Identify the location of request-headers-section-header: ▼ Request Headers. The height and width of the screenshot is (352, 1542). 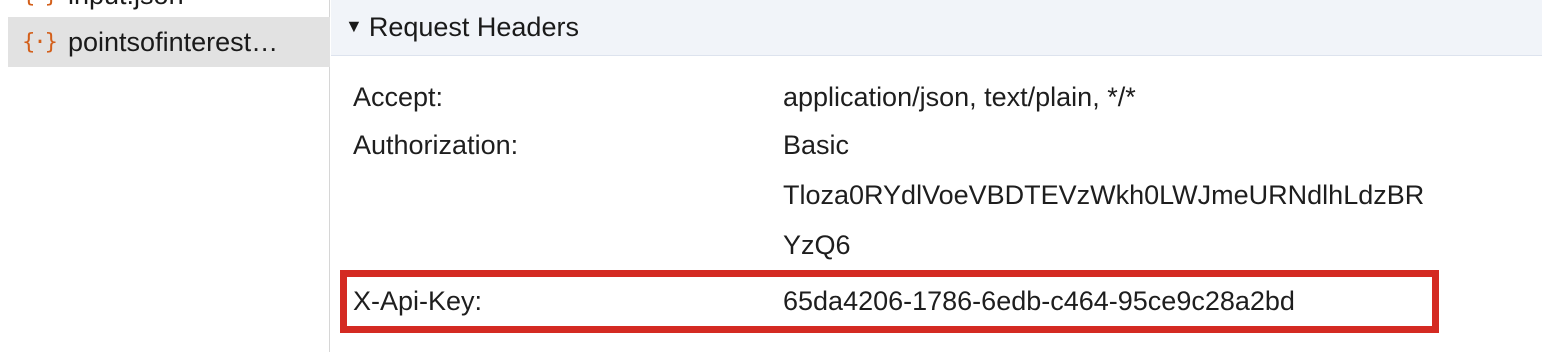
(936, 28).